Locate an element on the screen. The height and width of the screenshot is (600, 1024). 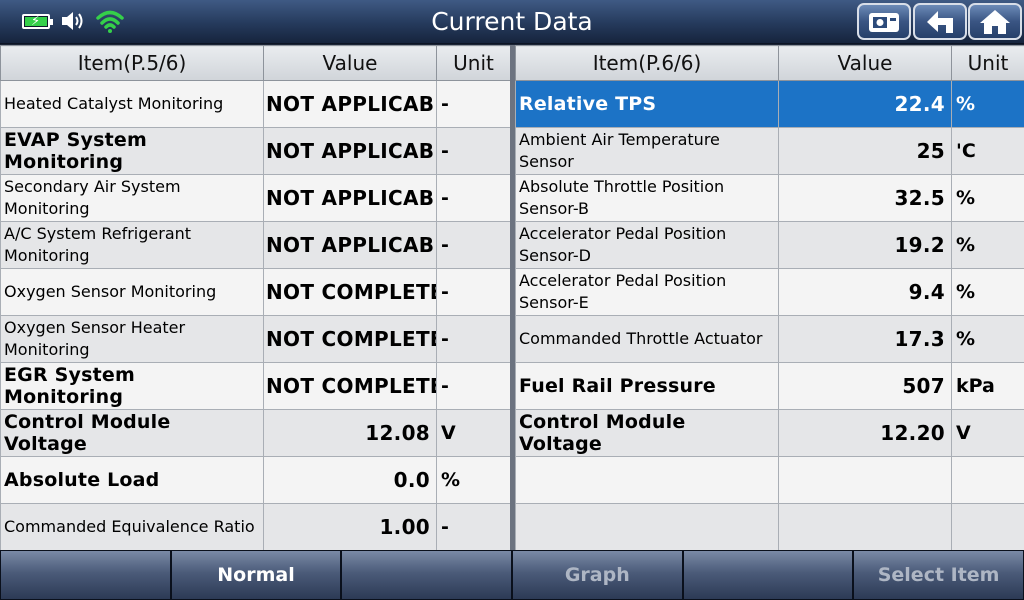
table-row: Control Module Voltage 12.08 V is located at coordinates (255, 433).